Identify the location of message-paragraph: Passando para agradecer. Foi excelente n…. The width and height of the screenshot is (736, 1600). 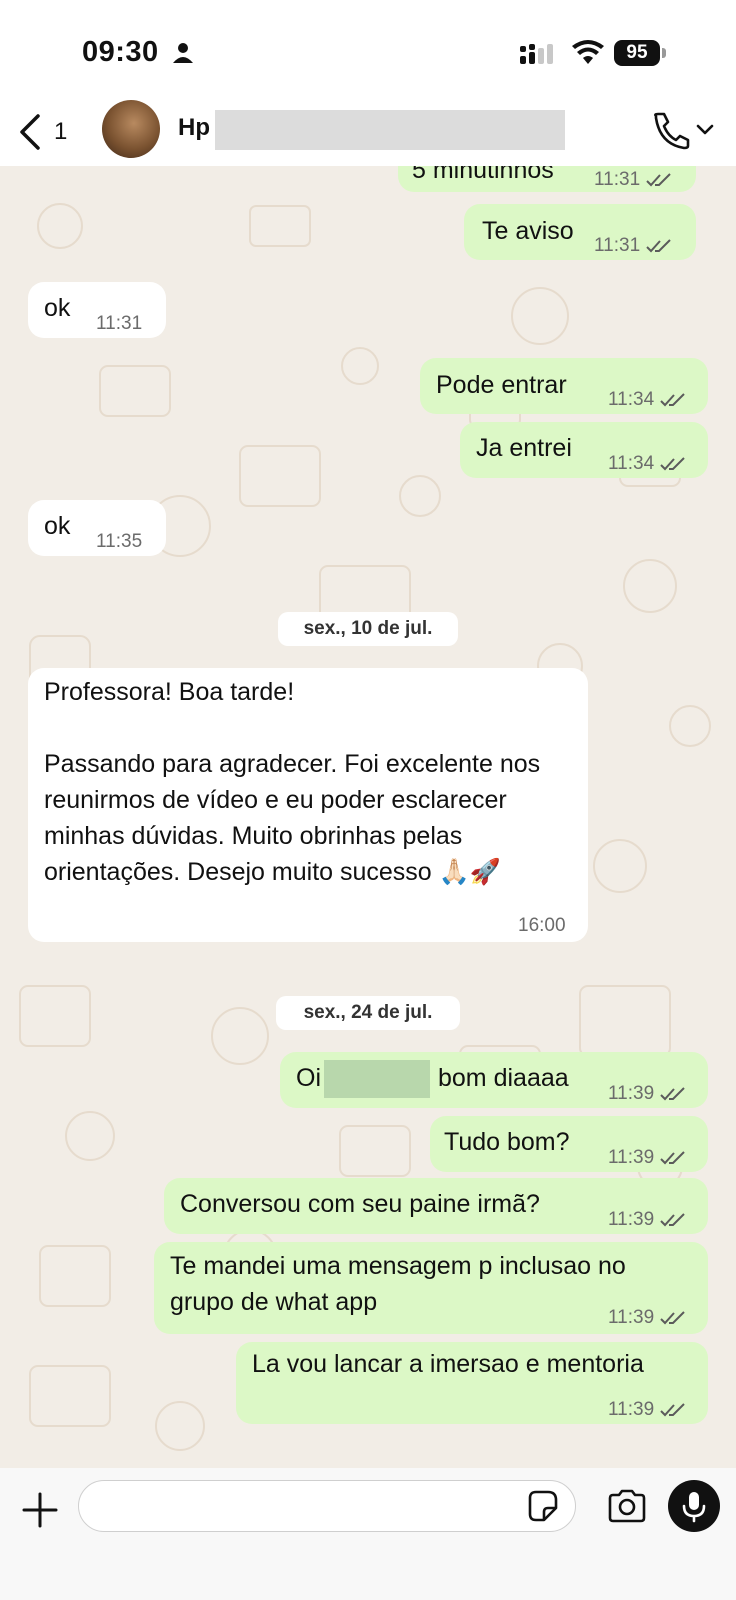
(292, 818).